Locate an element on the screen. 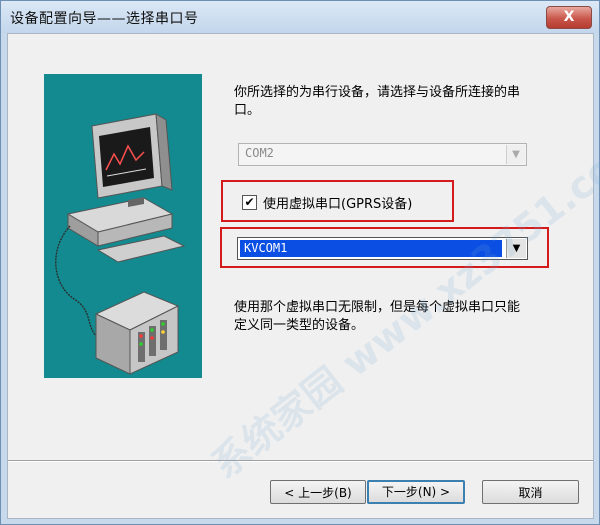 The height and width of the screenshot is (525, 600). virtual-port-value: KVCOM1 is located at coordinates (266, 248).